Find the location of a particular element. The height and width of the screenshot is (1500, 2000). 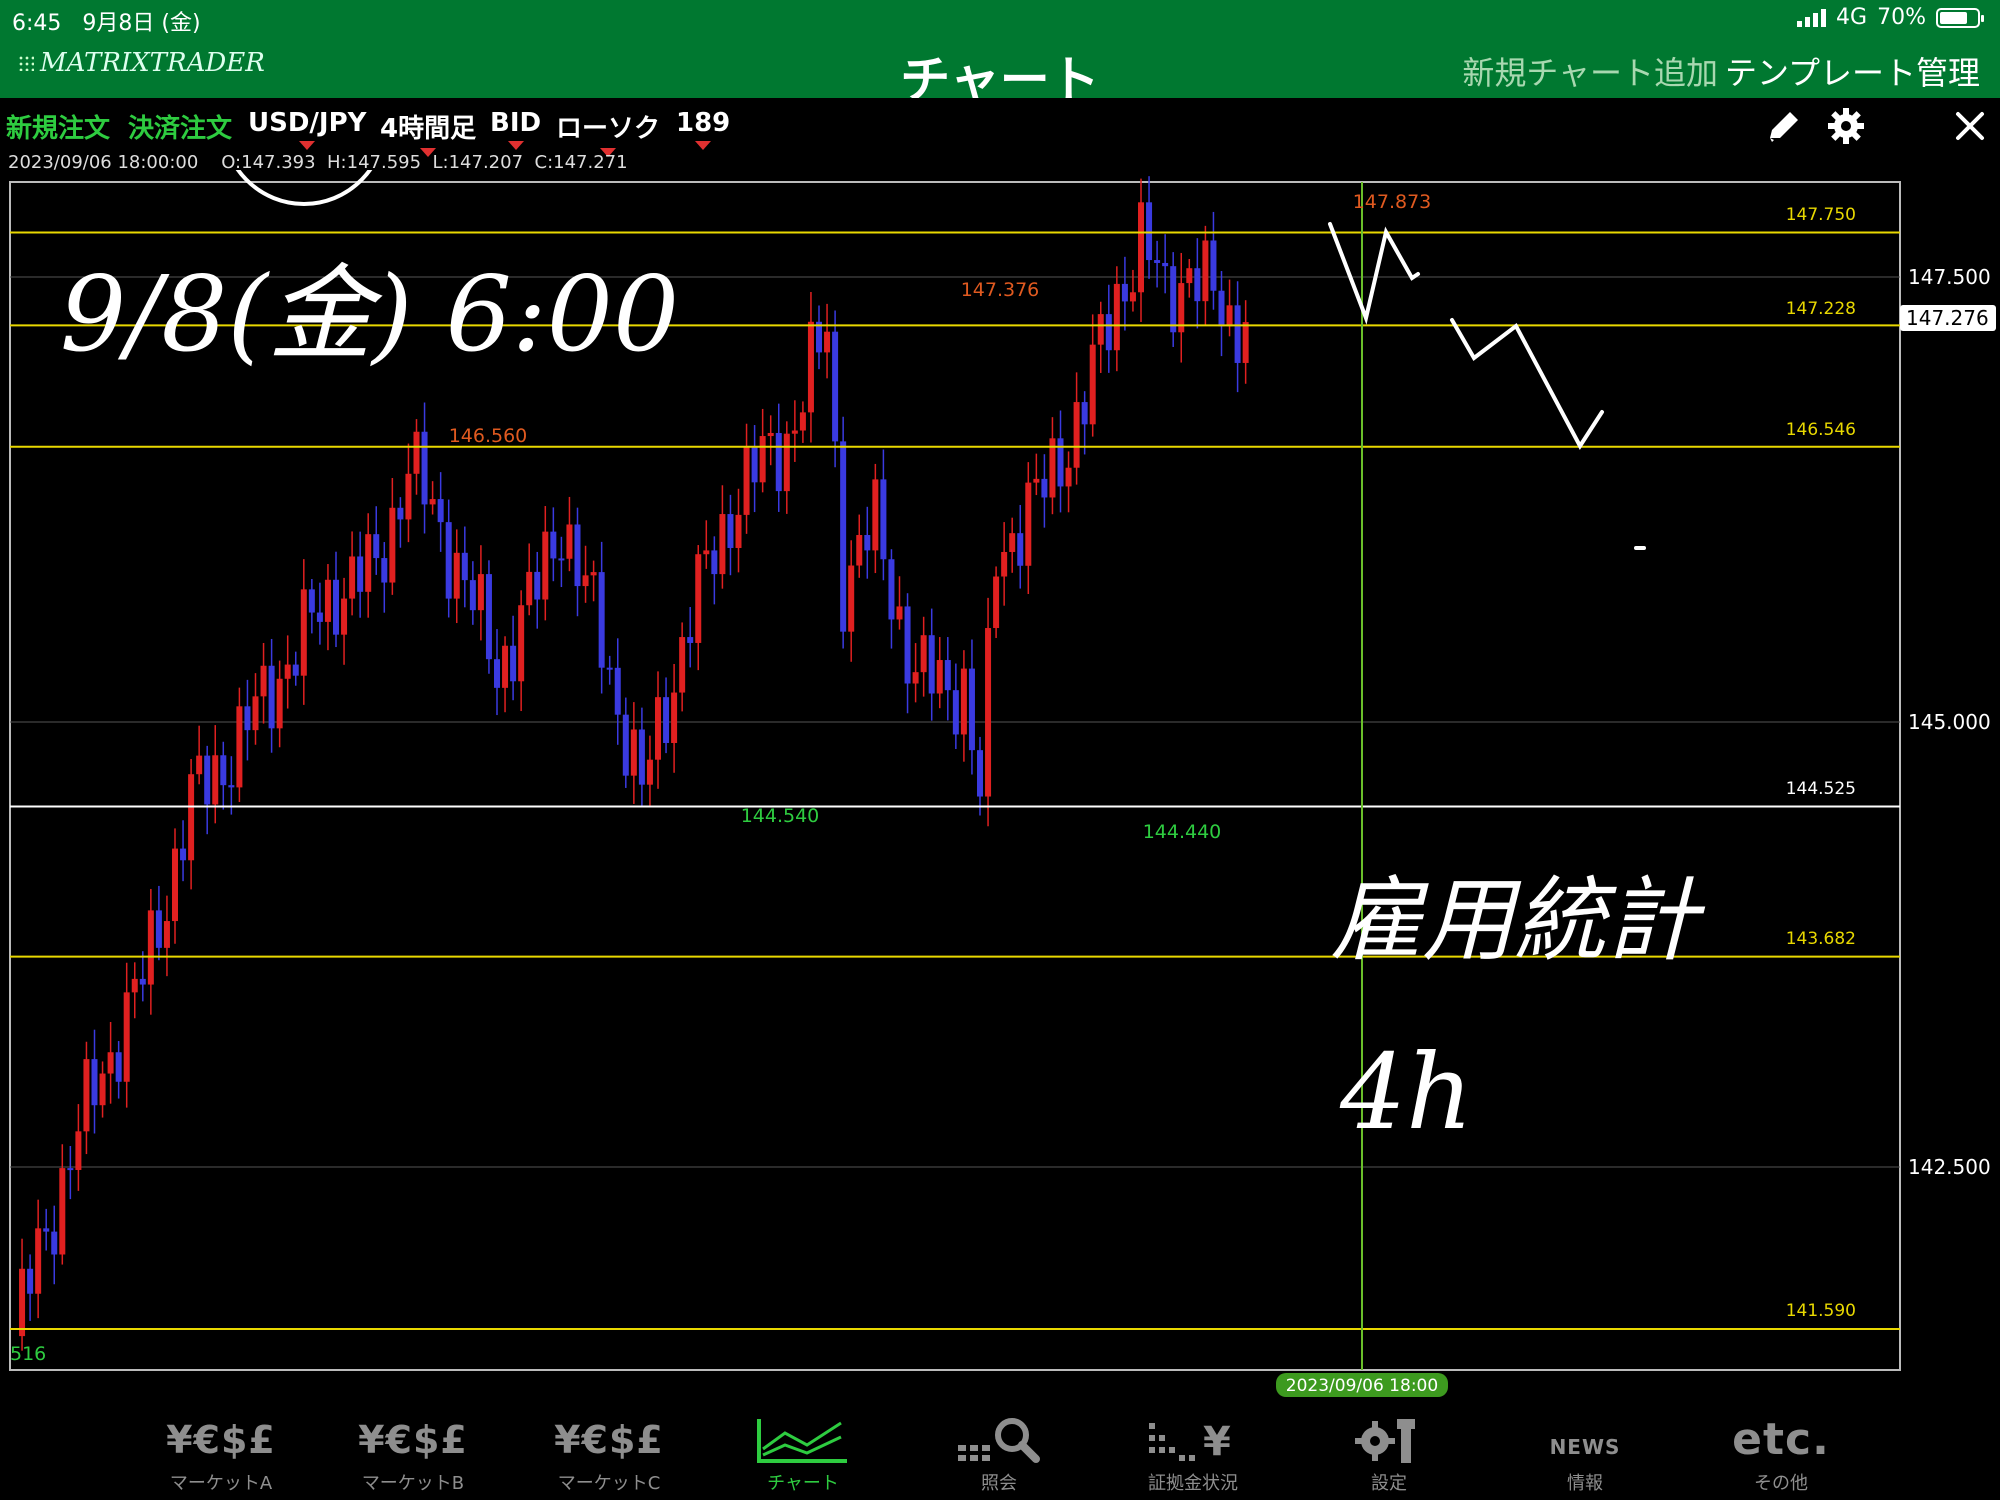

tab-chart: チャート is located at coordinates (803, 1455).